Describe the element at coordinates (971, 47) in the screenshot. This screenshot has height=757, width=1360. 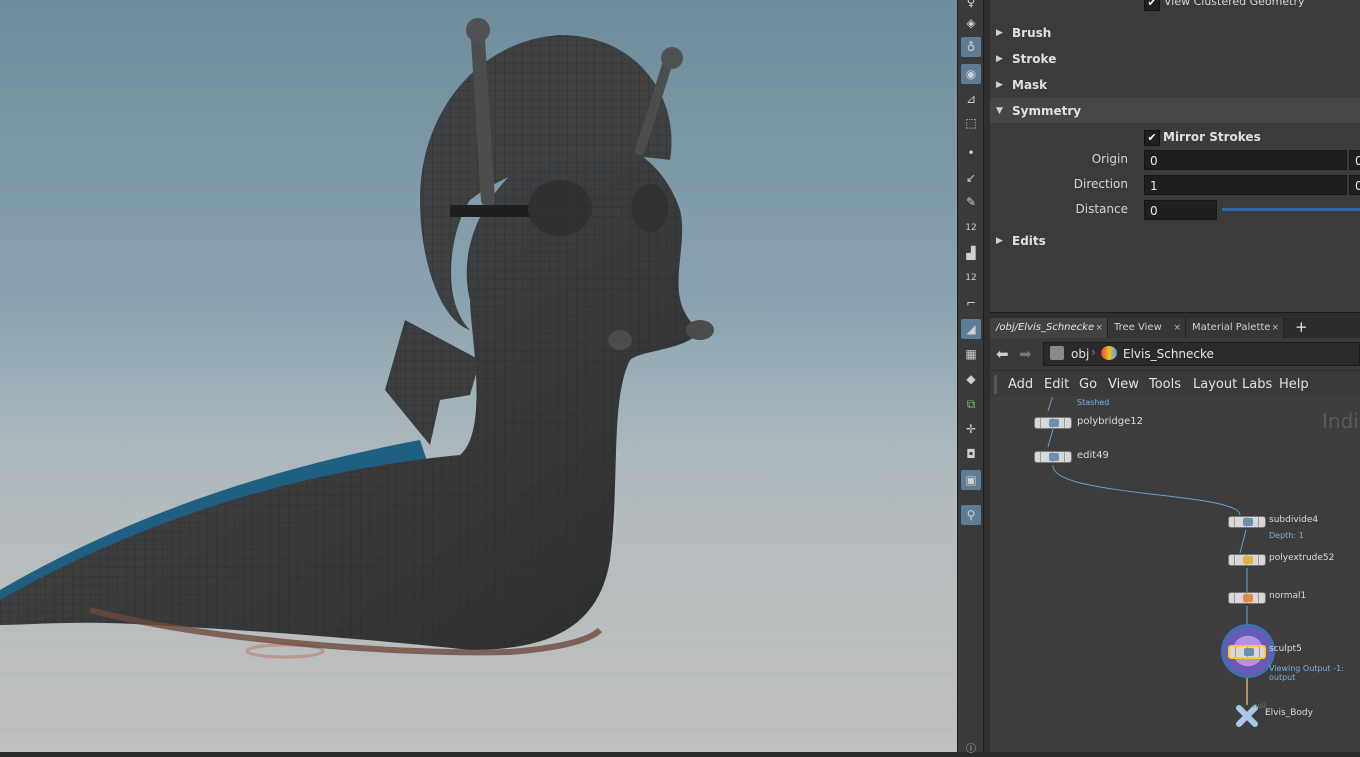
I see `bulb-icon: ♁` at that location.